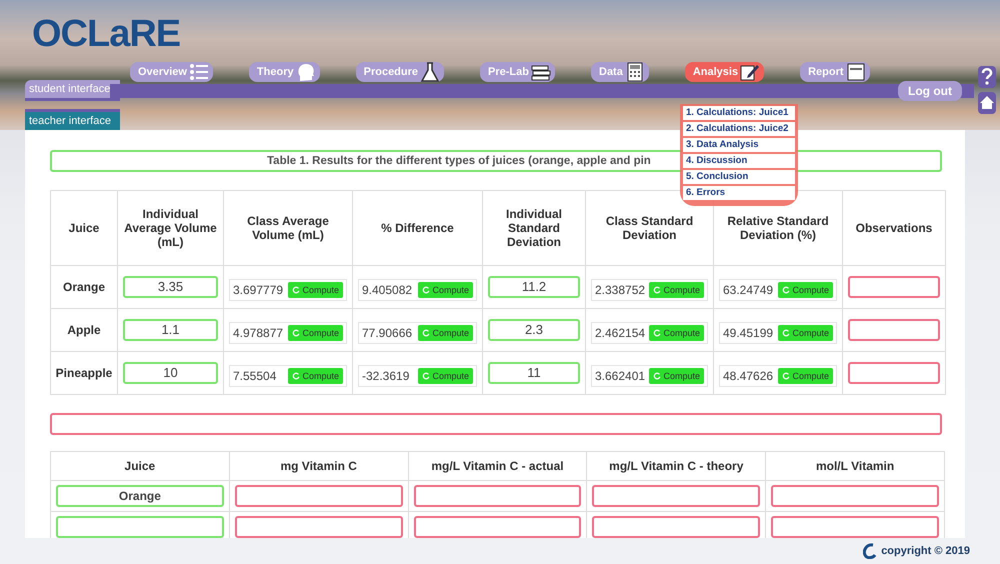  I want to click on table-cell: Pineapple, so click(84, 373).